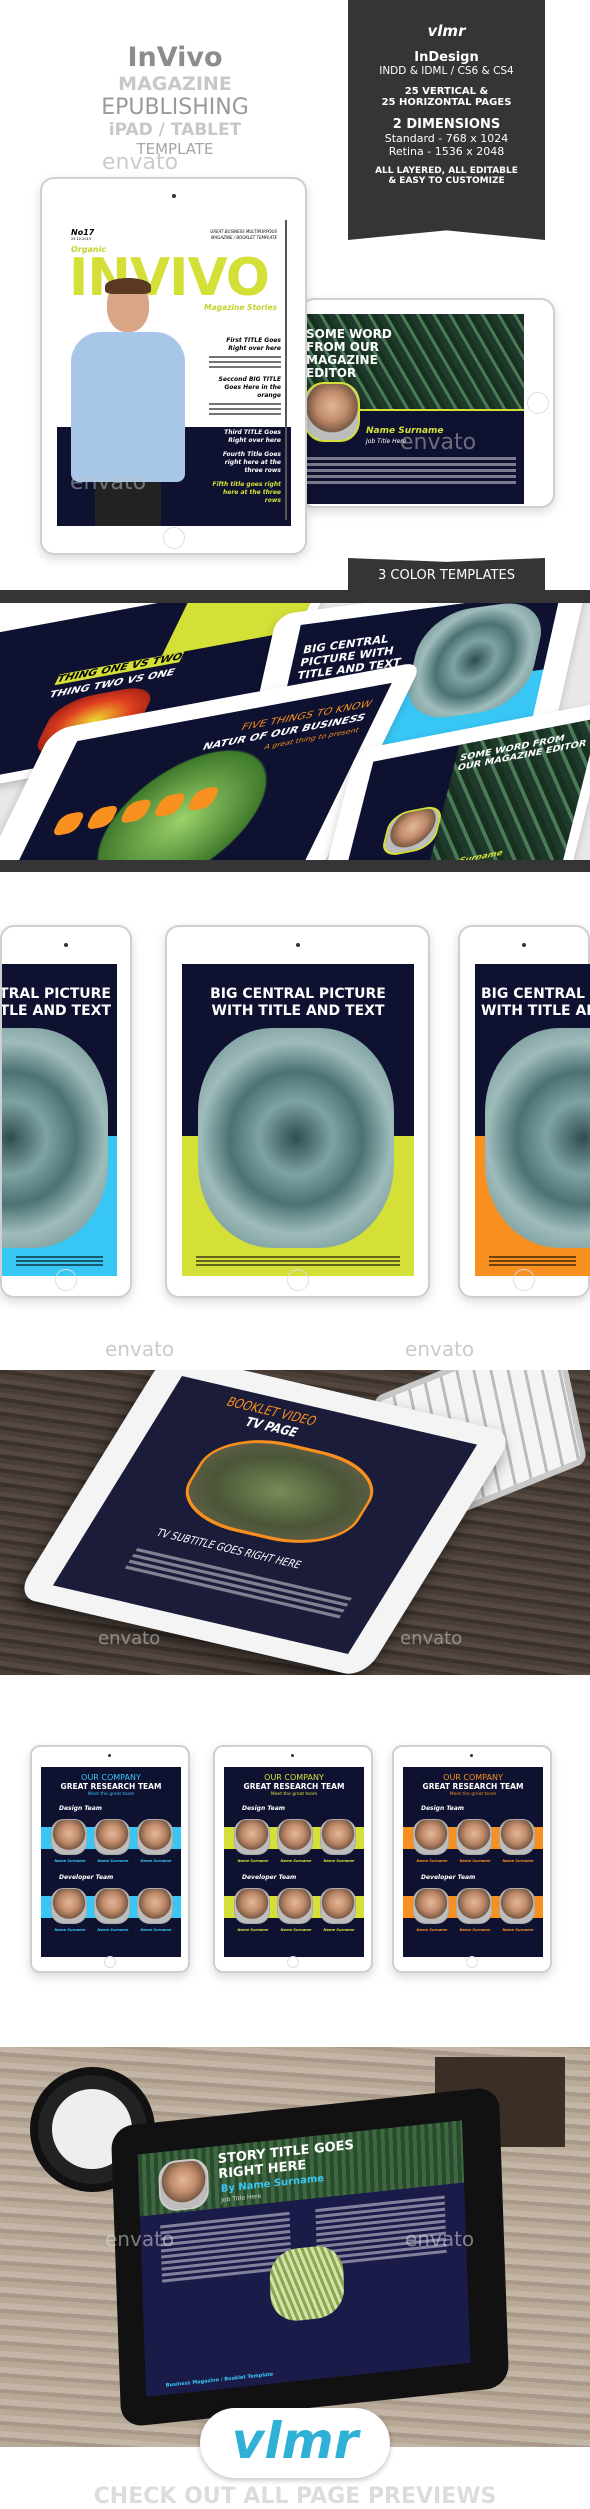 This screenshot has height=2509, width=590. Describe the element at coordinates (81, 239) in the screenshot. I see `issue-date: 25.12.2015` at that location.